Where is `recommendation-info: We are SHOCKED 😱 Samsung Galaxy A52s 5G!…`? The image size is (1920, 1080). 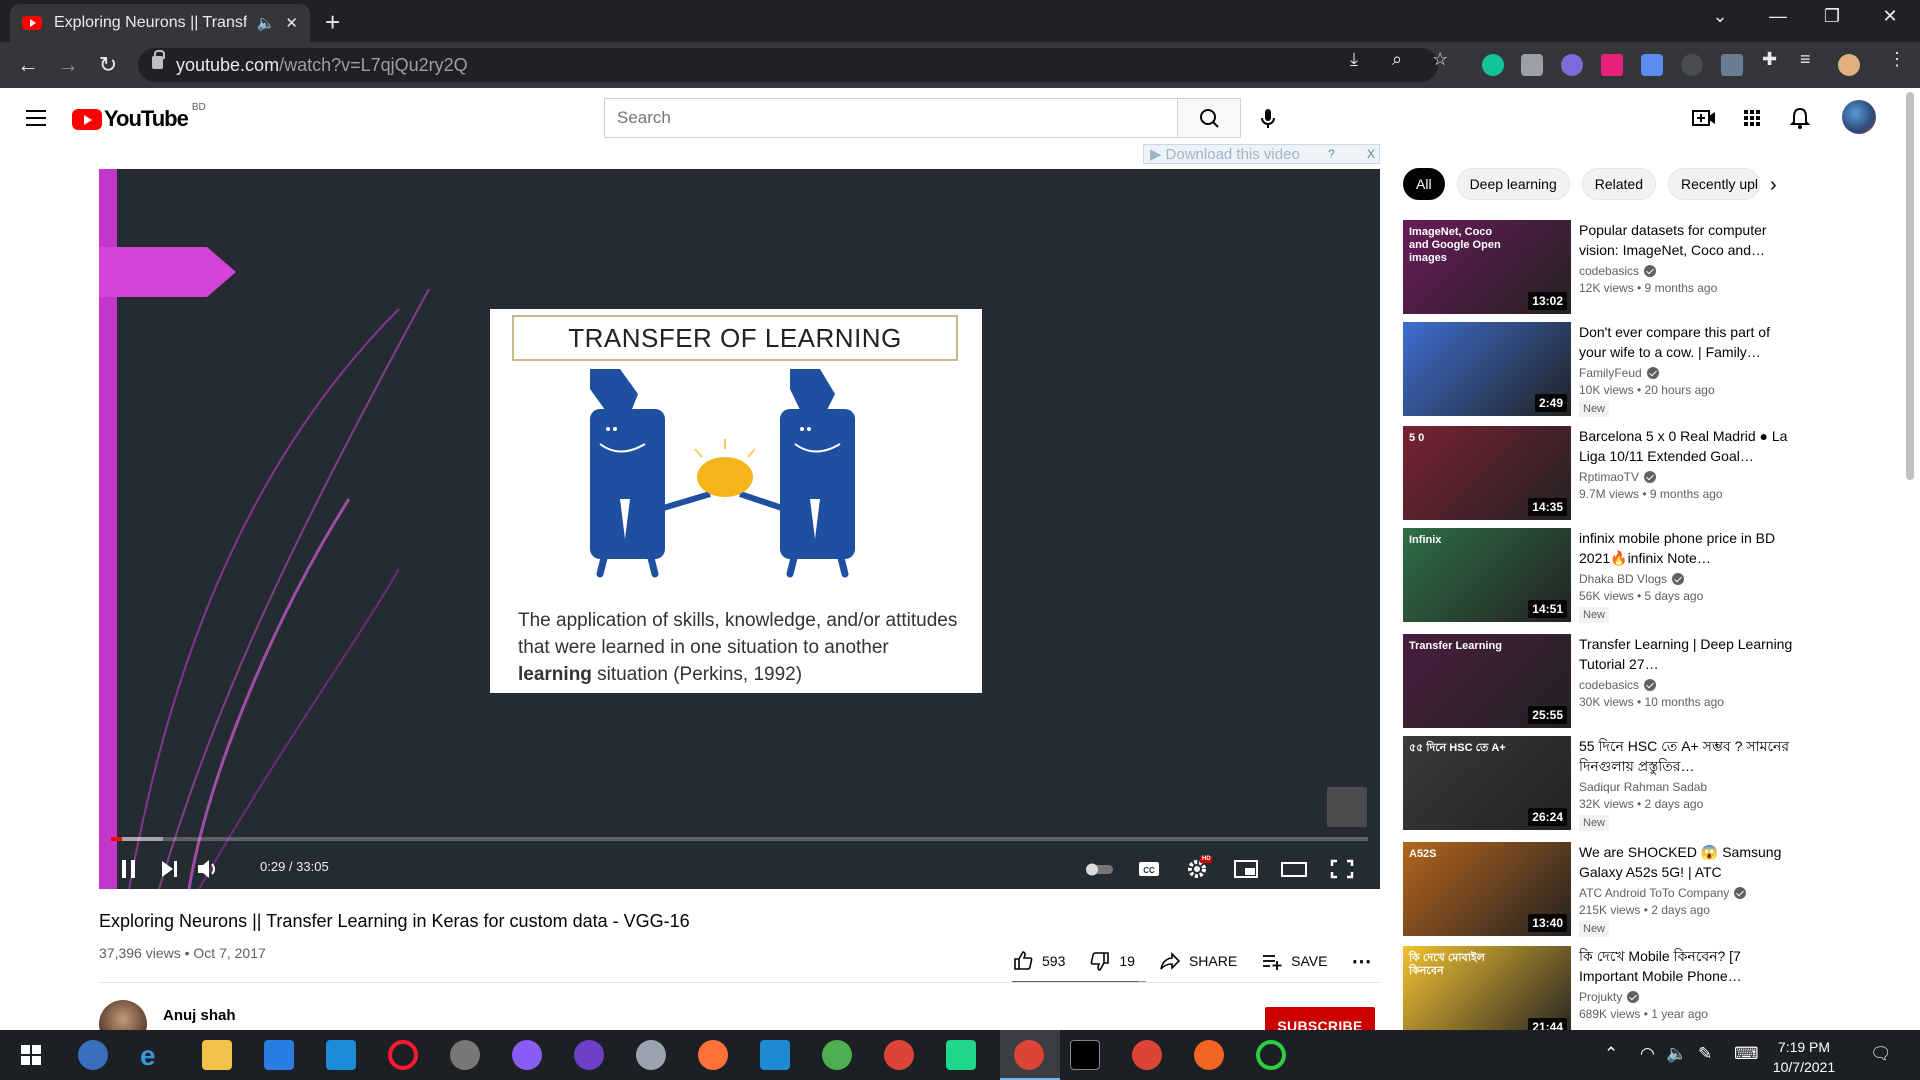 recommendation-info: We are SHOCKED 😱 Samsung Galaxy A52s 5G!… is located at coordinates (1689, 889).